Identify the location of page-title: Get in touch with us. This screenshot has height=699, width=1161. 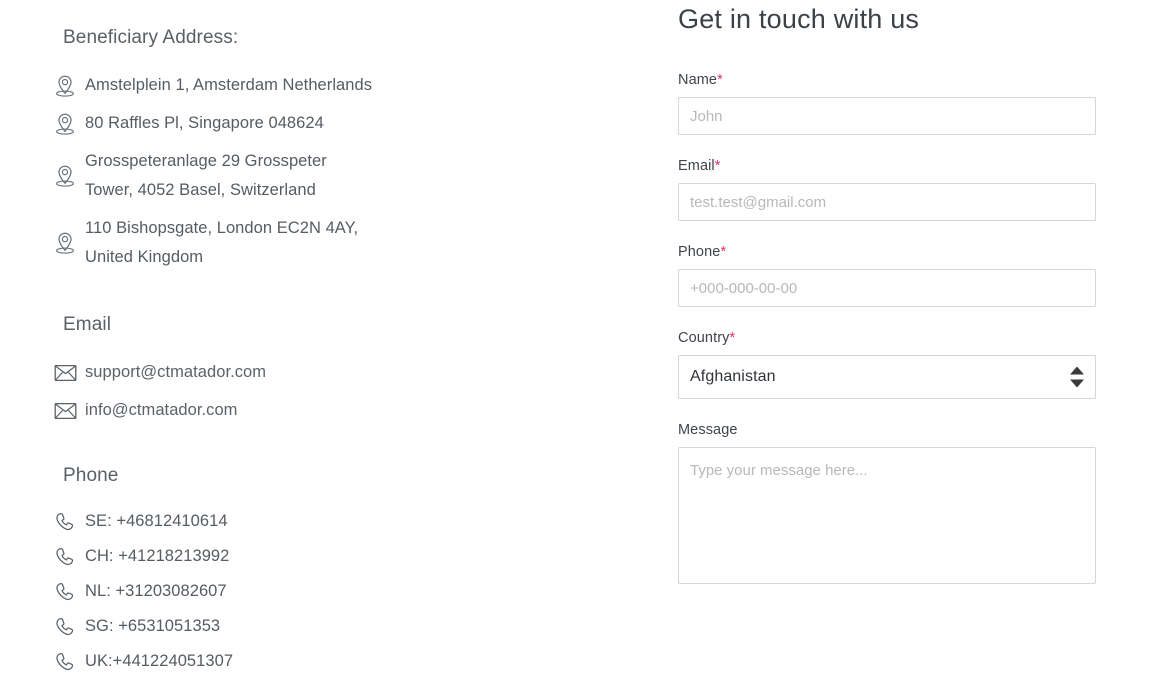
(799, 19).